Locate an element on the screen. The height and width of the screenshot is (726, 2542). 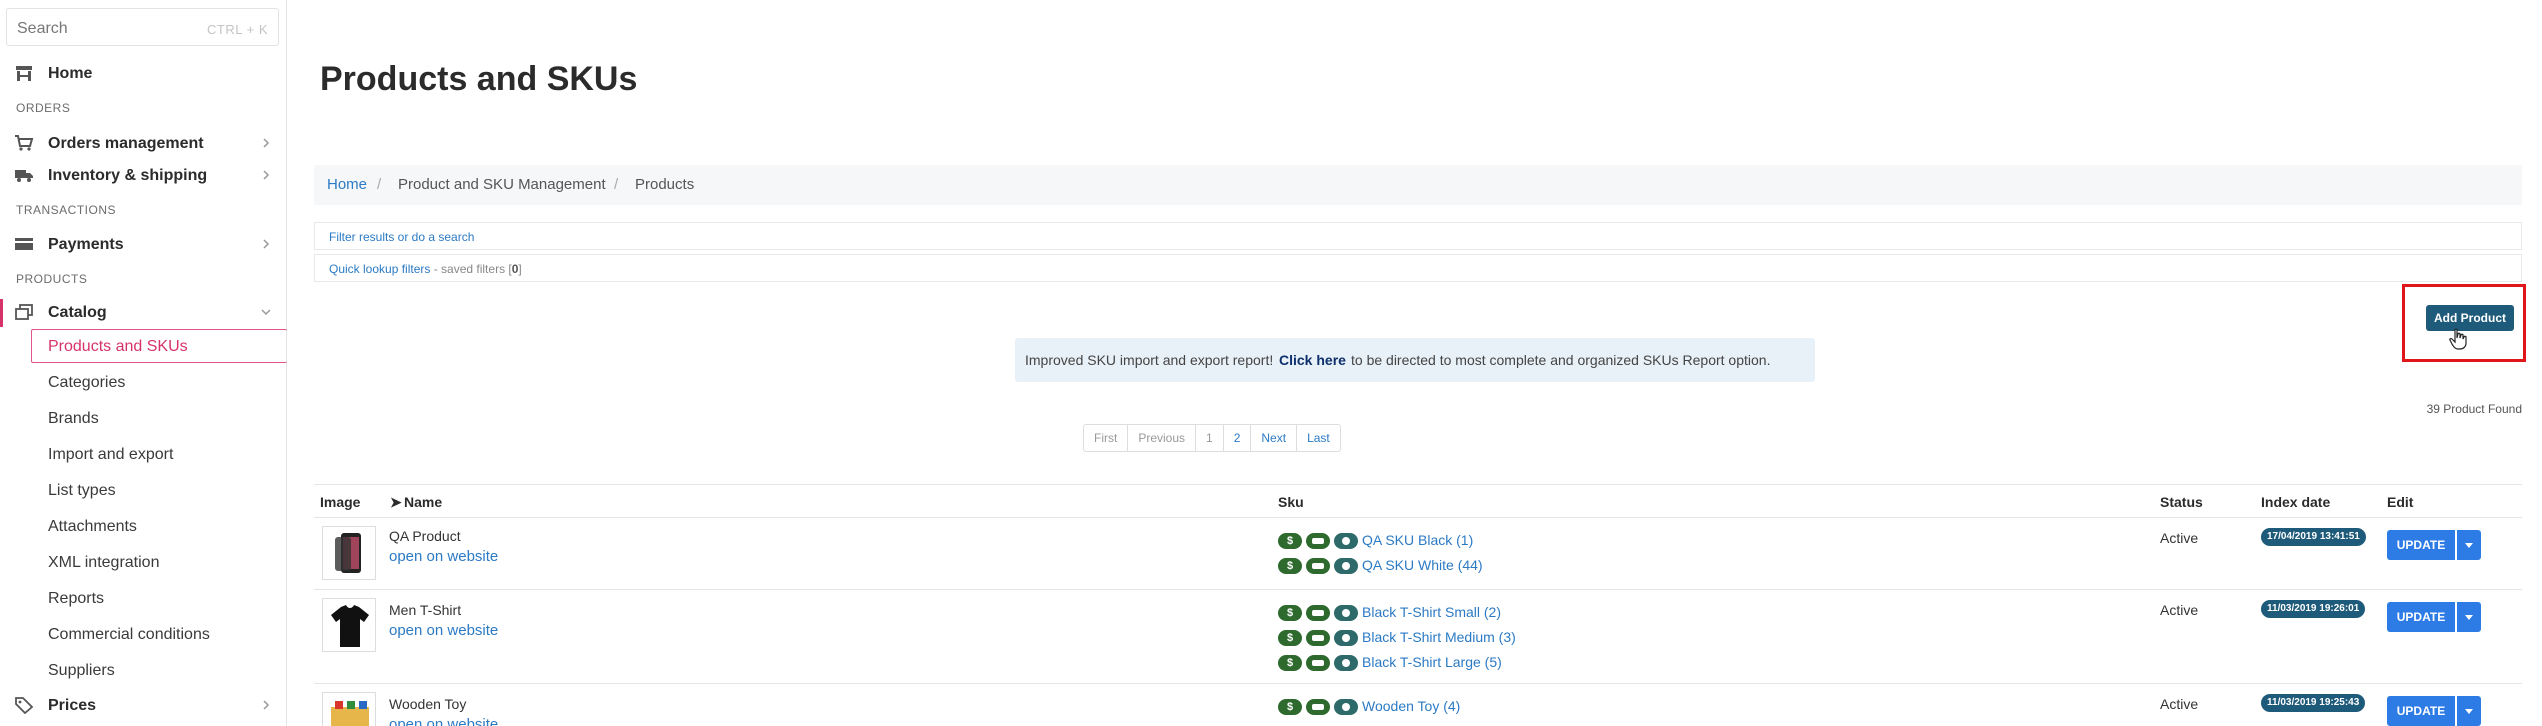
table-header: Image ➤ Name Sku Status Index date Edit is located at coordinates (1418, 501).